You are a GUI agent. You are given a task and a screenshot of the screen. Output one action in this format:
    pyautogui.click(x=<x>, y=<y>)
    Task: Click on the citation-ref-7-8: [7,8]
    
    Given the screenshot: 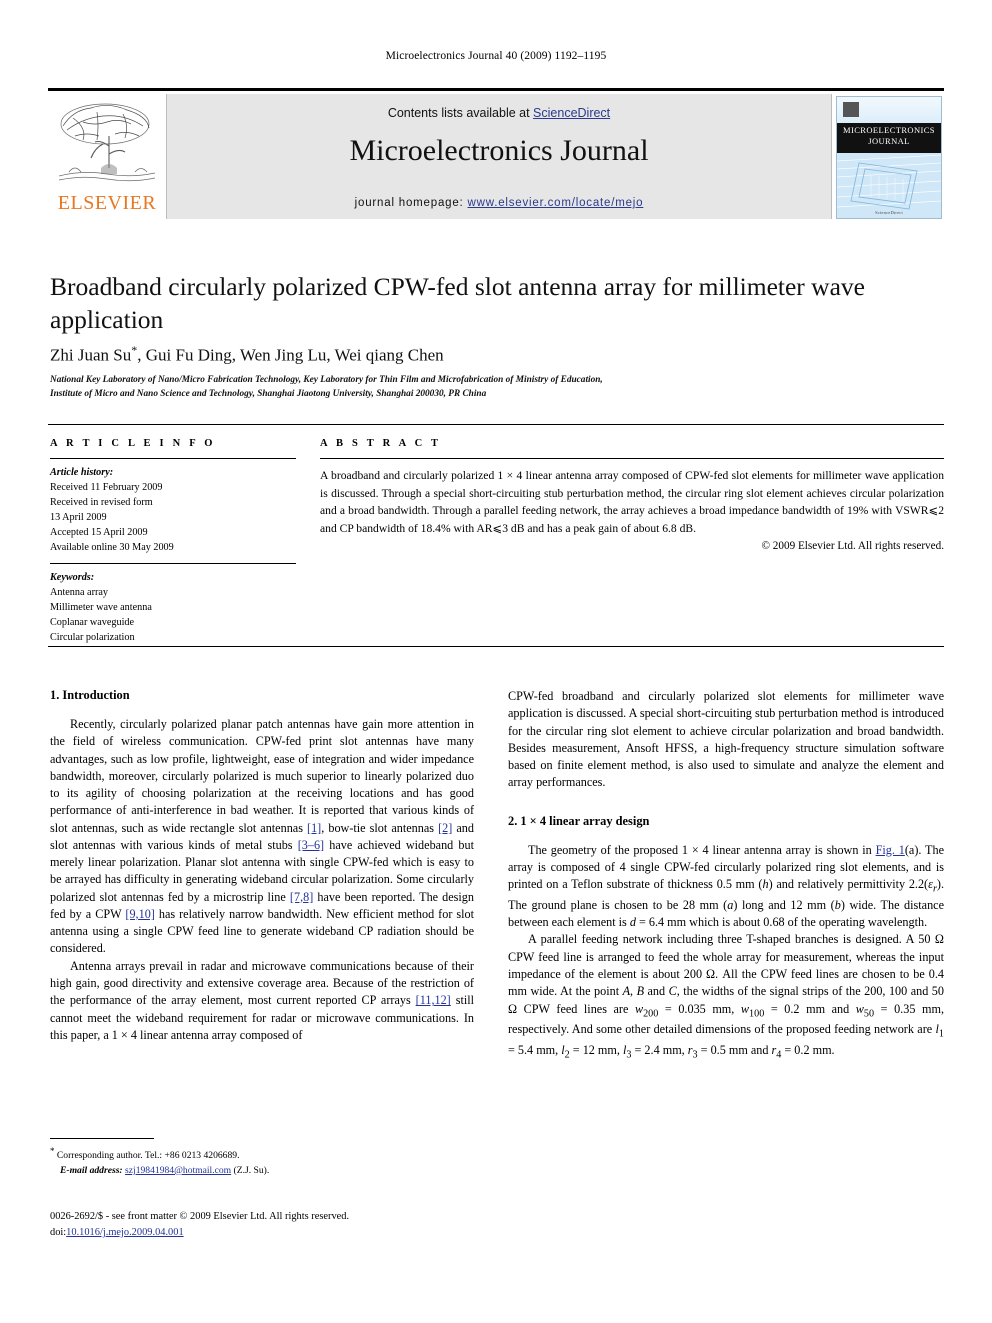 What is the action you would take?
    pyautogui.click(x=301, y=897)
    